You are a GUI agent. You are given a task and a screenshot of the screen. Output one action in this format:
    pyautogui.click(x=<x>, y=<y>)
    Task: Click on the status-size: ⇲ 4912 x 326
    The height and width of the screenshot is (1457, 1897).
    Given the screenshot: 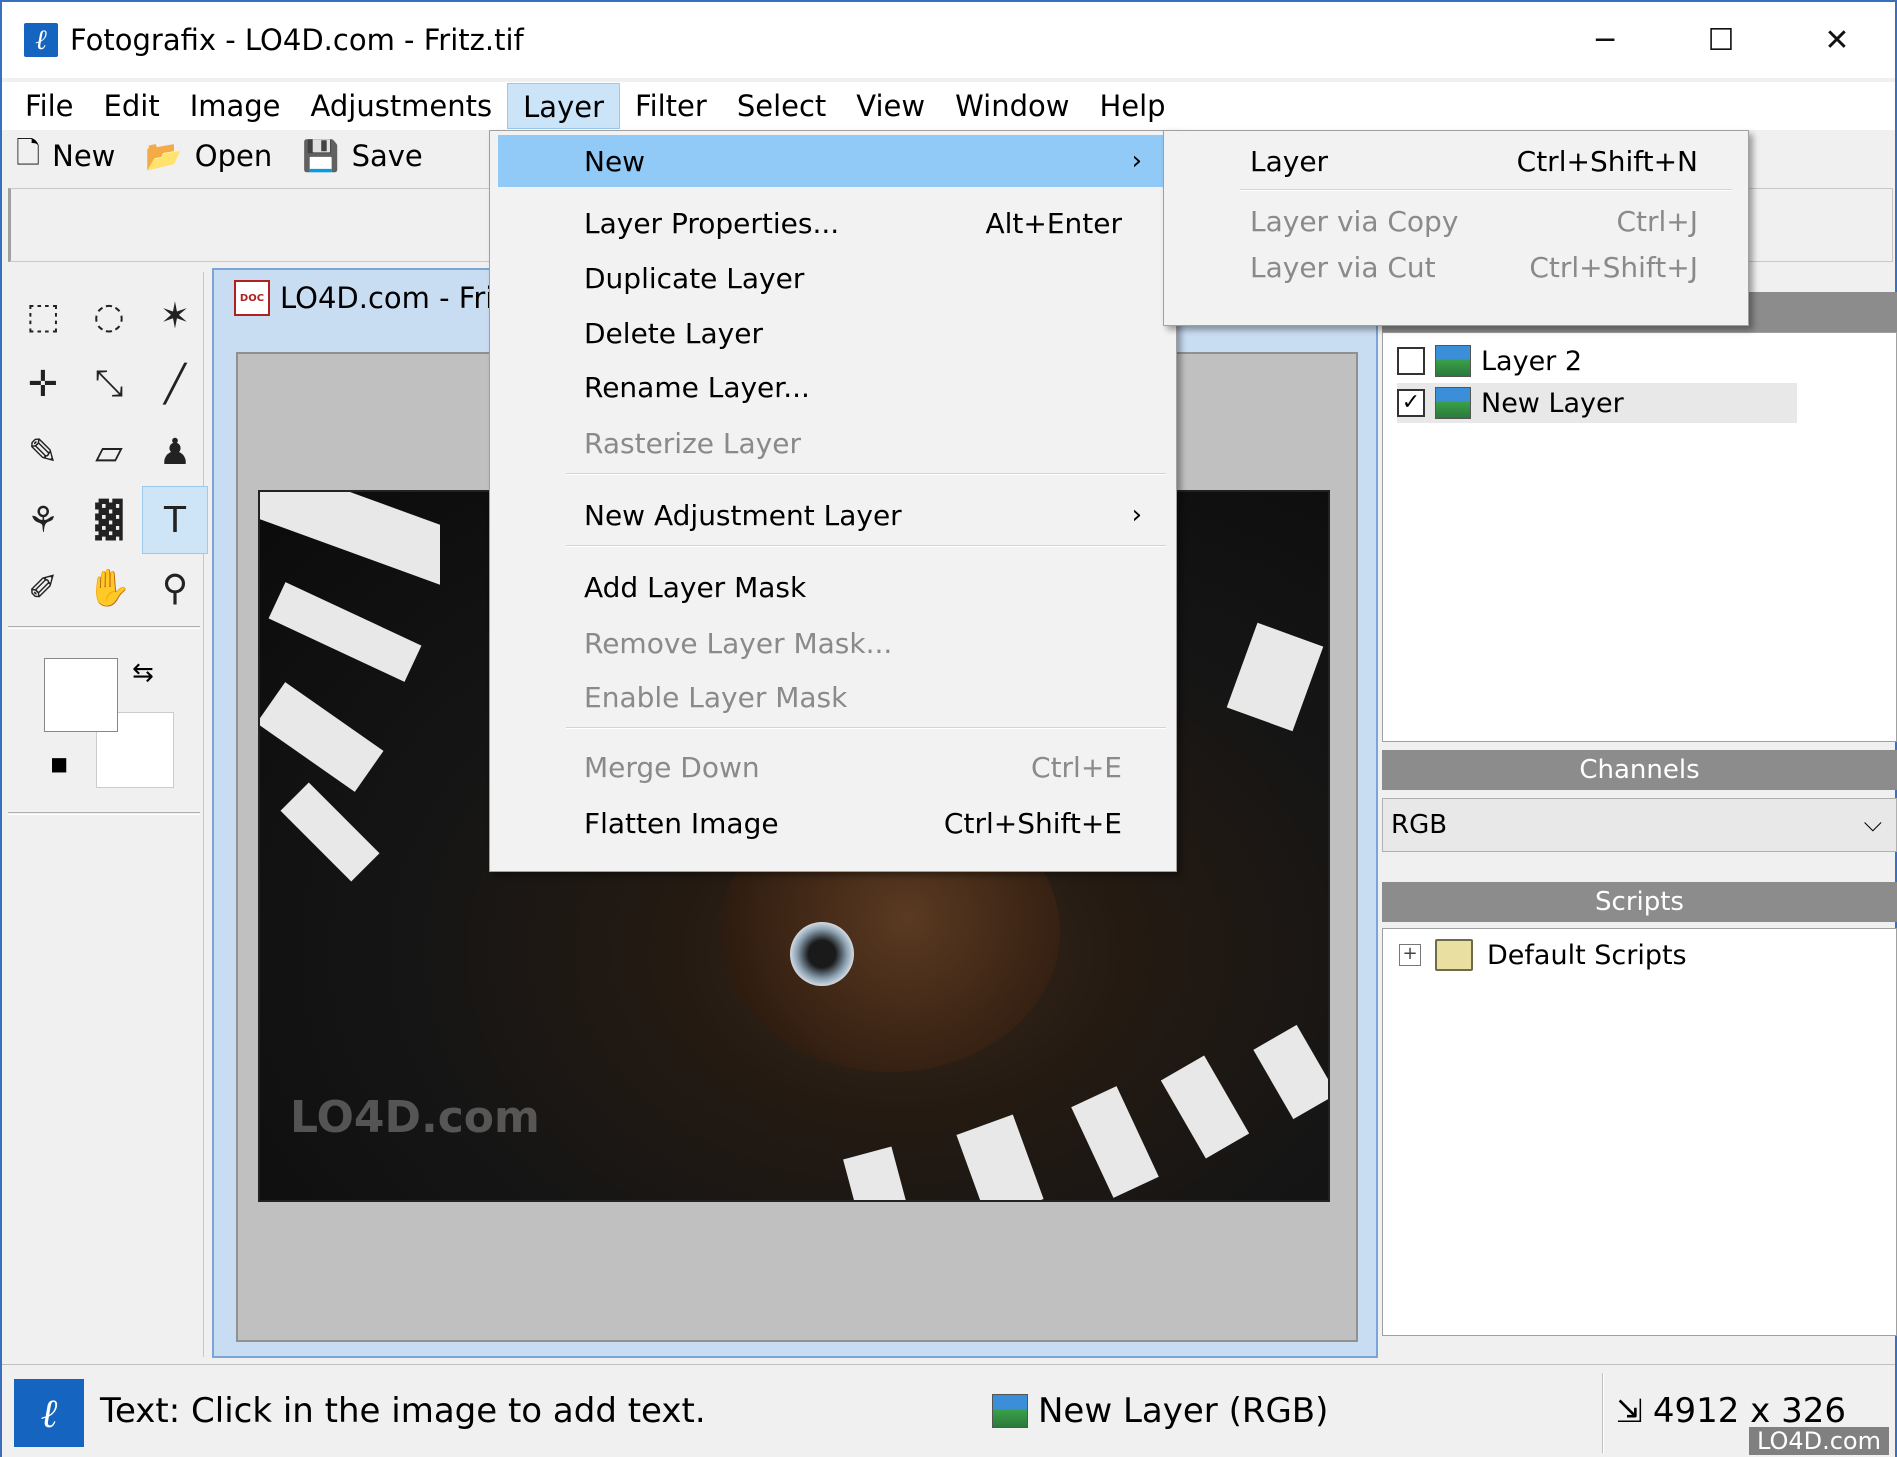 What is the action you would take?
    pyautogui.click(x=1731, y=1411)
    